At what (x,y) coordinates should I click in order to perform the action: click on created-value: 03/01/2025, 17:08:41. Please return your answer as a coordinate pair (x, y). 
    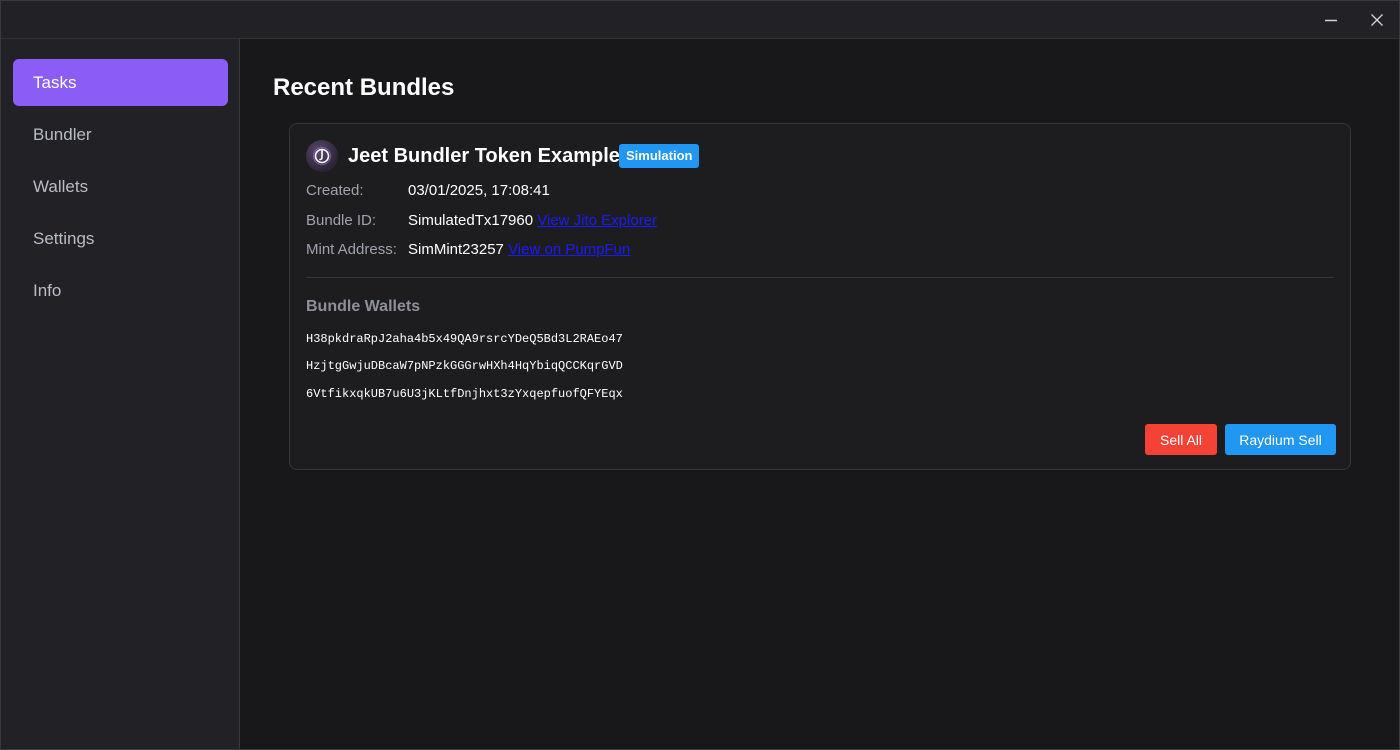
    Looking at the image, I should click on (479, 190).